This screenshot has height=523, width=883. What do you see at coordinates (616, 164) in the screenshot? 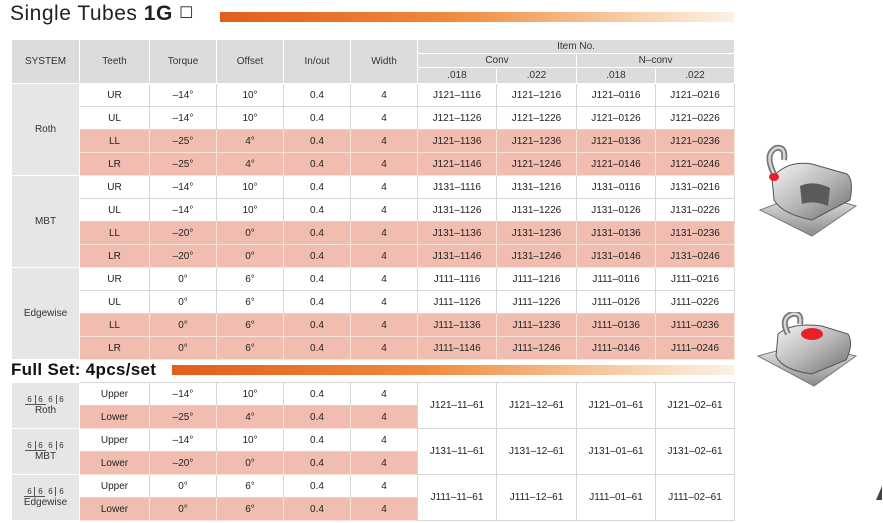
I see `item-no-cell: J121–0146` at bounding box center [616, 164].